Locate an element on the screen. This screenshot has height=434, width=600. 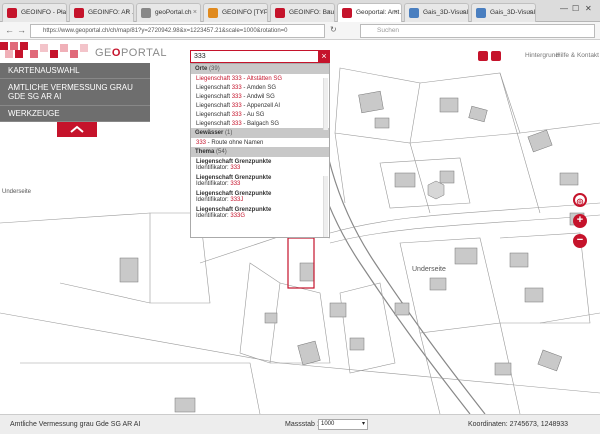
result-item-orte: Liegenschaft 333 - Au SG is located at coordinates (260, 114).